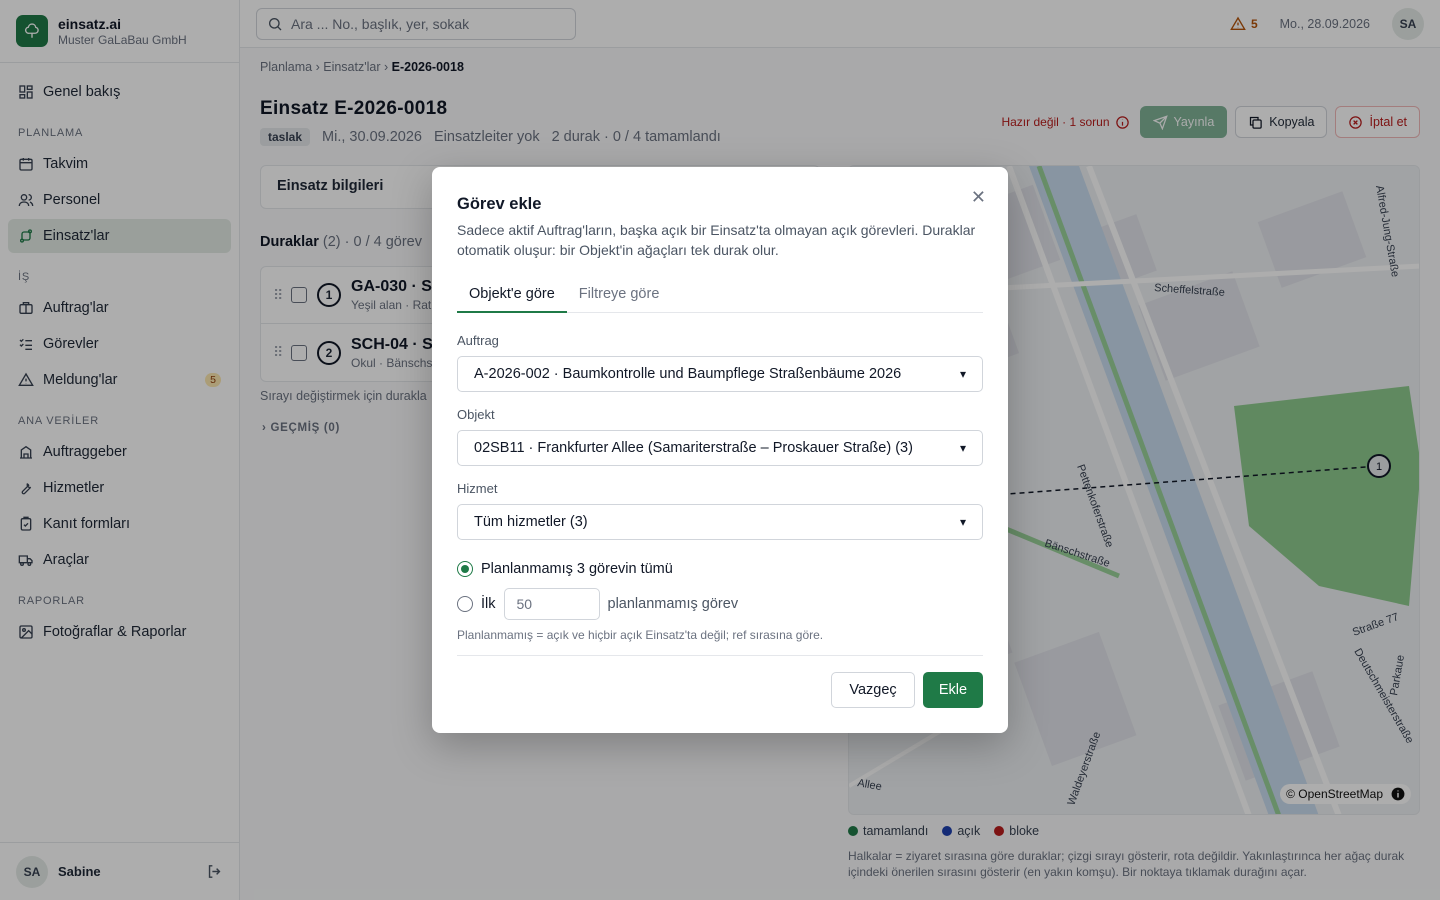  I want to click on close-icon: ✕, so click(978, 197).